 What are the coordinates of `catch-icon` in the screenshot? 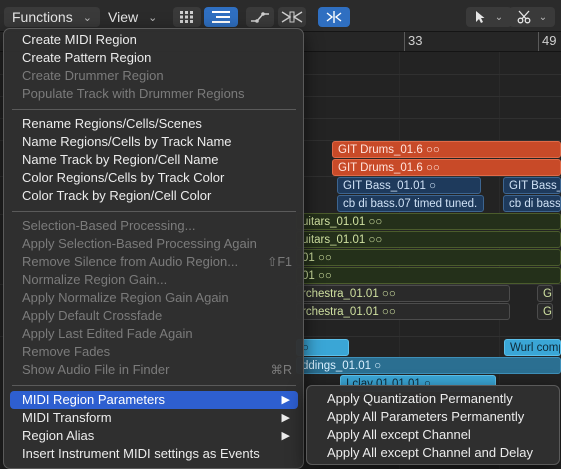 It's located at (334, 17).